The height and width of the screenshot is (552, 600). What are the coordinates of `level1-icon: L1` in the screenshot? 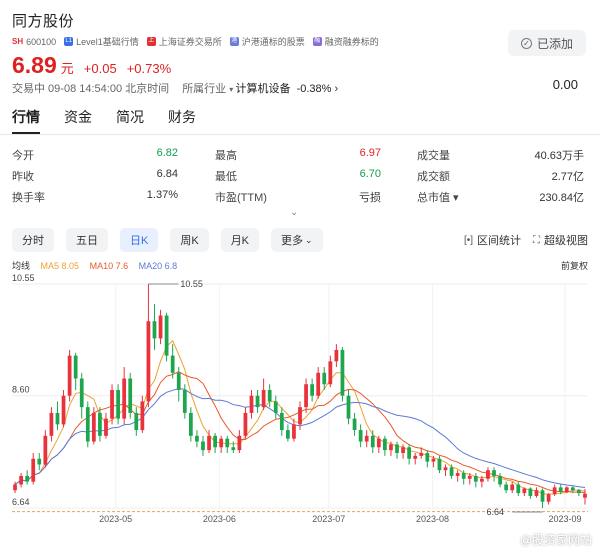 It's located at (69, 41).